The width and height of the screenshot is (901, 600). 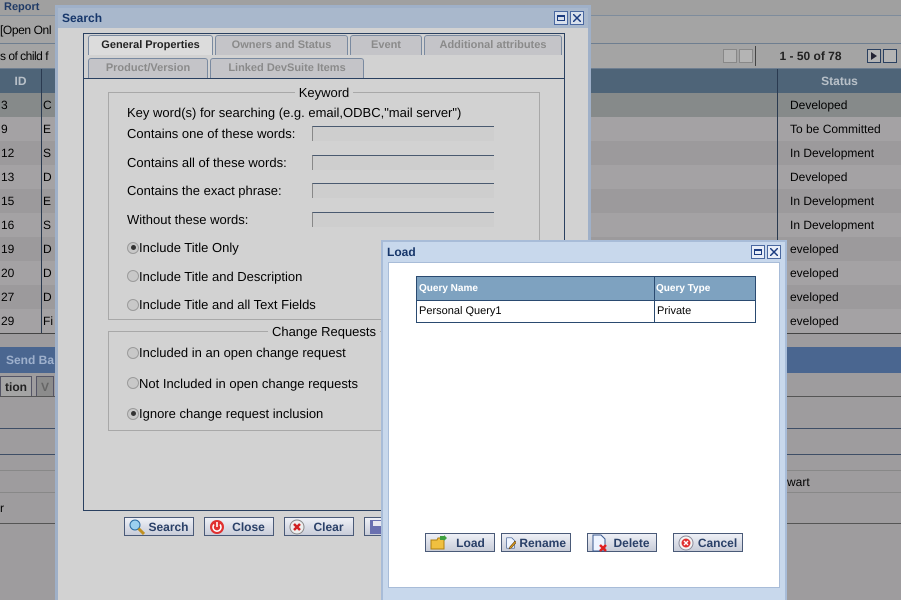 I want to click on document-delete-icon, so click(x=600, y=543).